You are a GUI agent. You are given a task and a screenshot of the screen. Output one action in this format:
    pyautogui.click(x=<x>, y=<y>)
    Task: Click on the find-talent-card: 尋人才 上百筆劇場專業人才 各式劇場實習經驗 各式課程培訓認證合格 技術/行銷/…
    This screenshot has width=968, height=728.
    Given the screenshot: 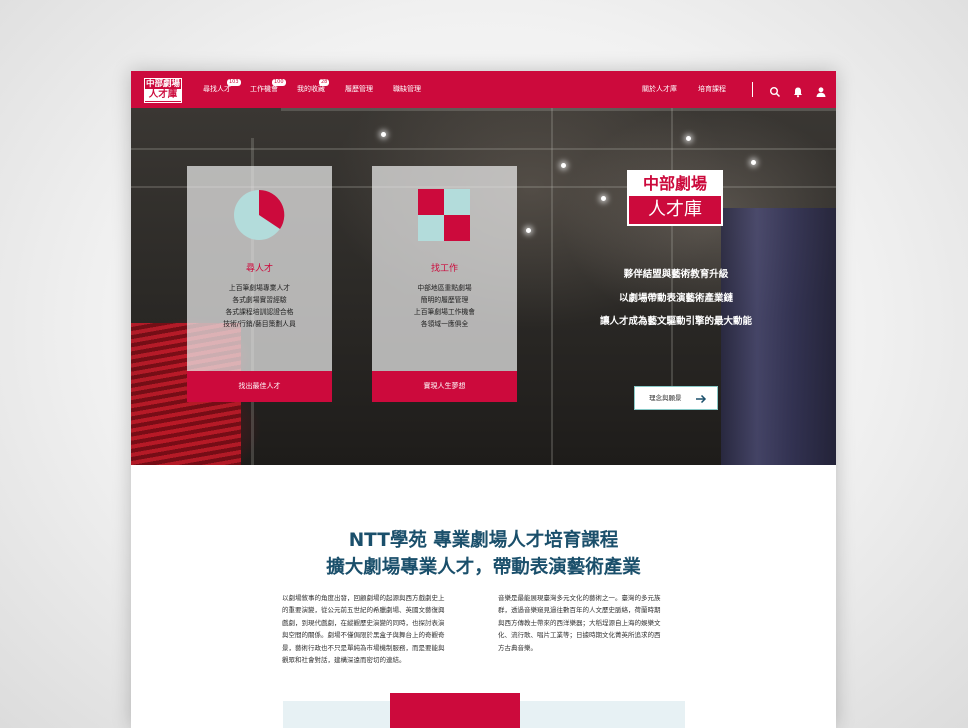 What is the action you would take?
    pyautogui.click(x=259, y=284)
    